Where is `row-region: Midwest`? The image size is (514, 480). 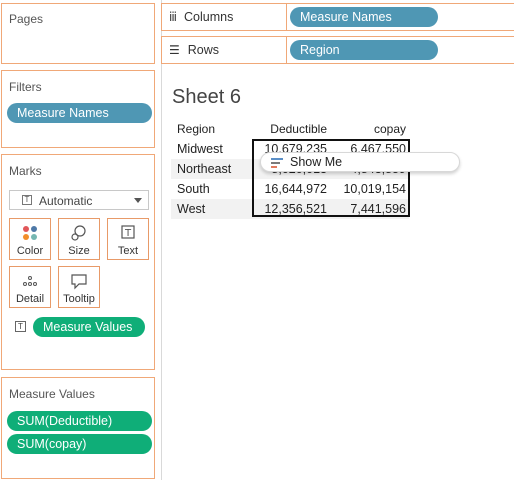
row-region: Midwest is located at coordinates (200, 149).